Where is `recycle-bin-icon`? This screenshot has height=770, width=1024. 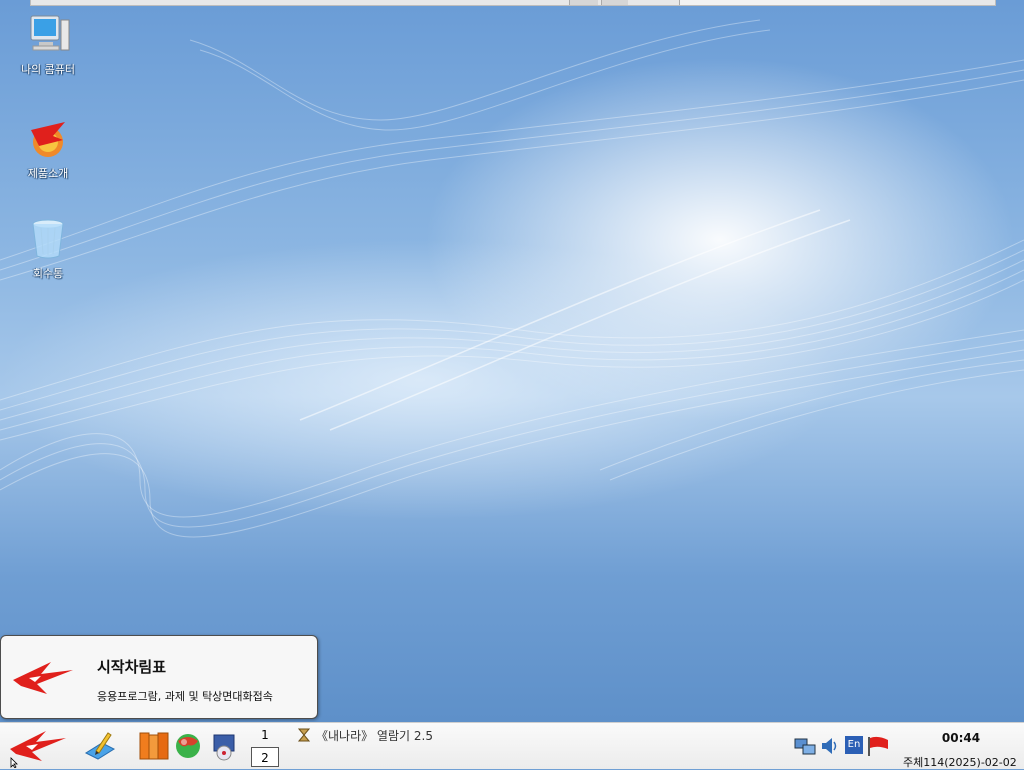 recycle-bin-icon is located at coordinates (48, 239).